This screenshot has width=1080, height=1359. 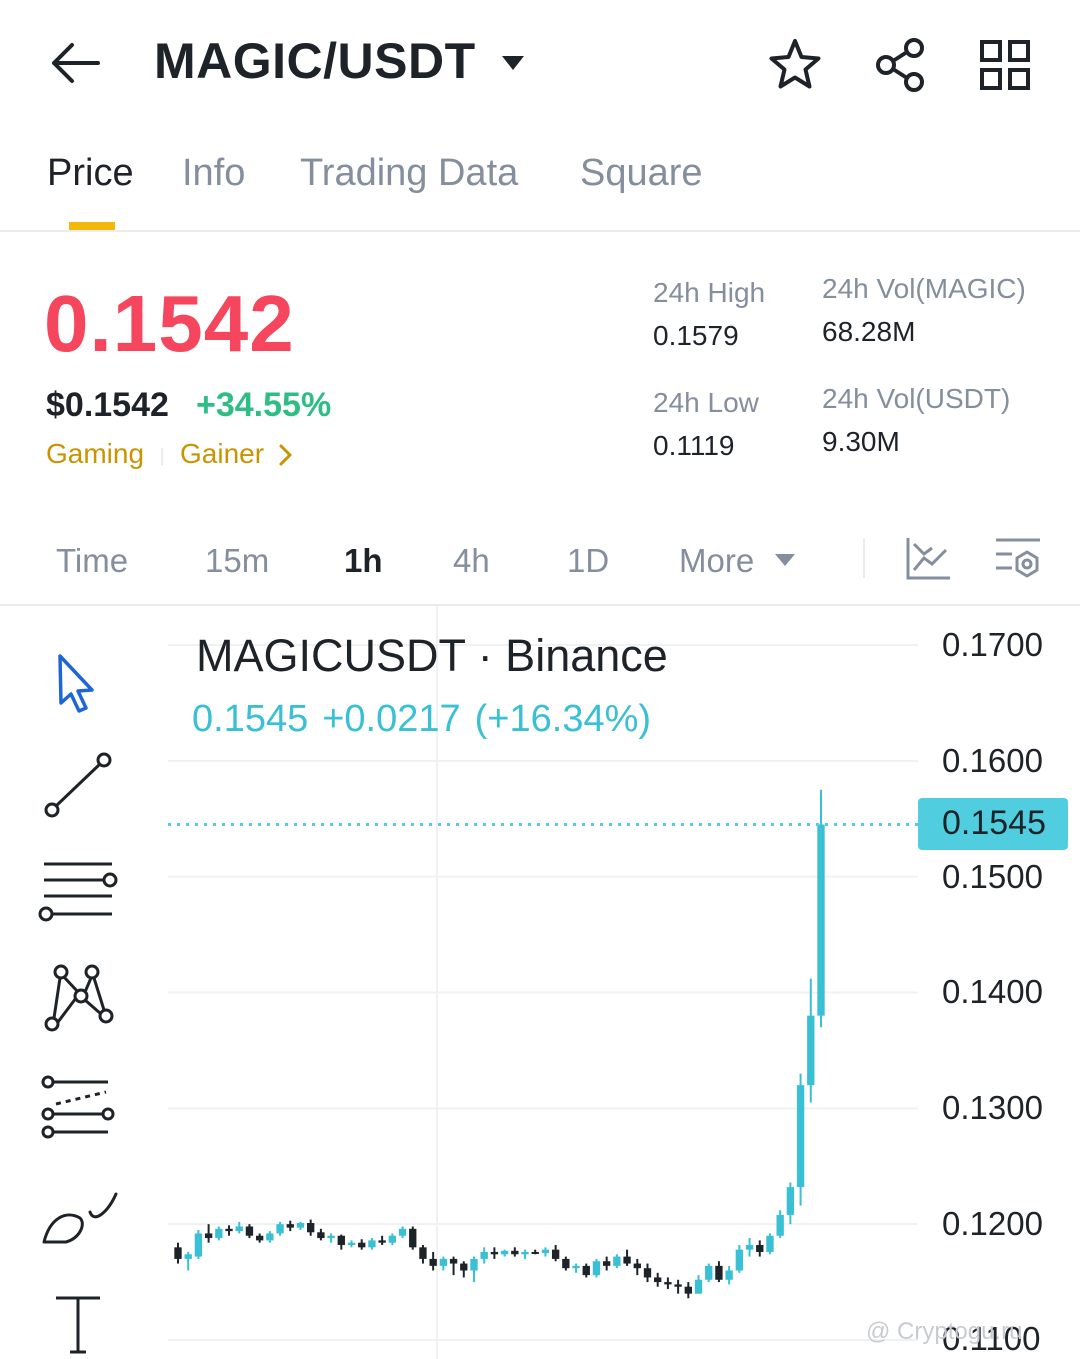 I want to click on cursor-icon, so click(x=78, y=688).